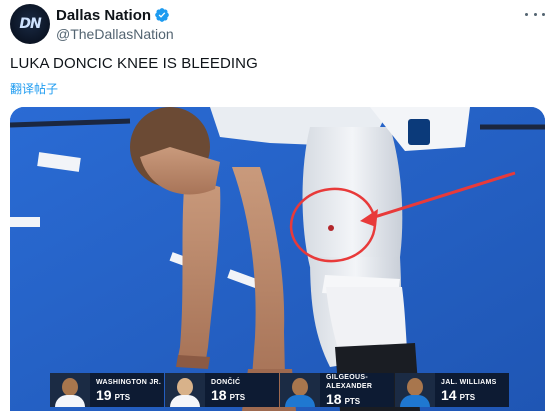 The width and height of the screenshot is (555, 411). What do you see at coordinates (352, 197) in the screenshot?
I see `player-shorts` at bounding box center [352, 197].